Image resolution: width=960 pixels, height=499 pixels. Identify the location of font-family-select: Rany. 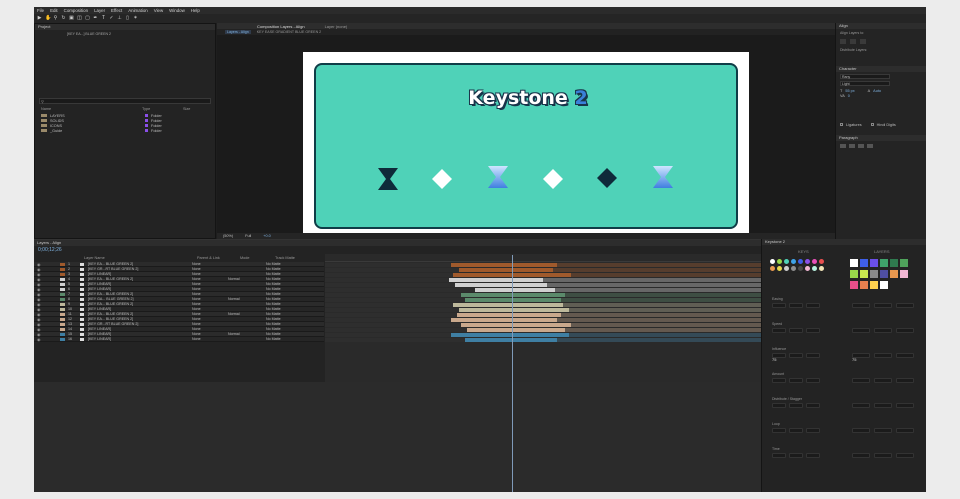
(865, 76).